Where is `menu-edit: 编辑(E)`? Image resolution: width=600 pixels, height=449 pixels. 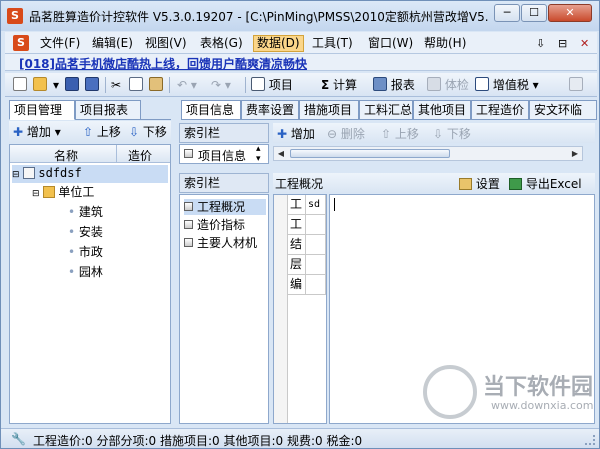
menu-edit: 编辑(E) is located at coordinates (112, 43).